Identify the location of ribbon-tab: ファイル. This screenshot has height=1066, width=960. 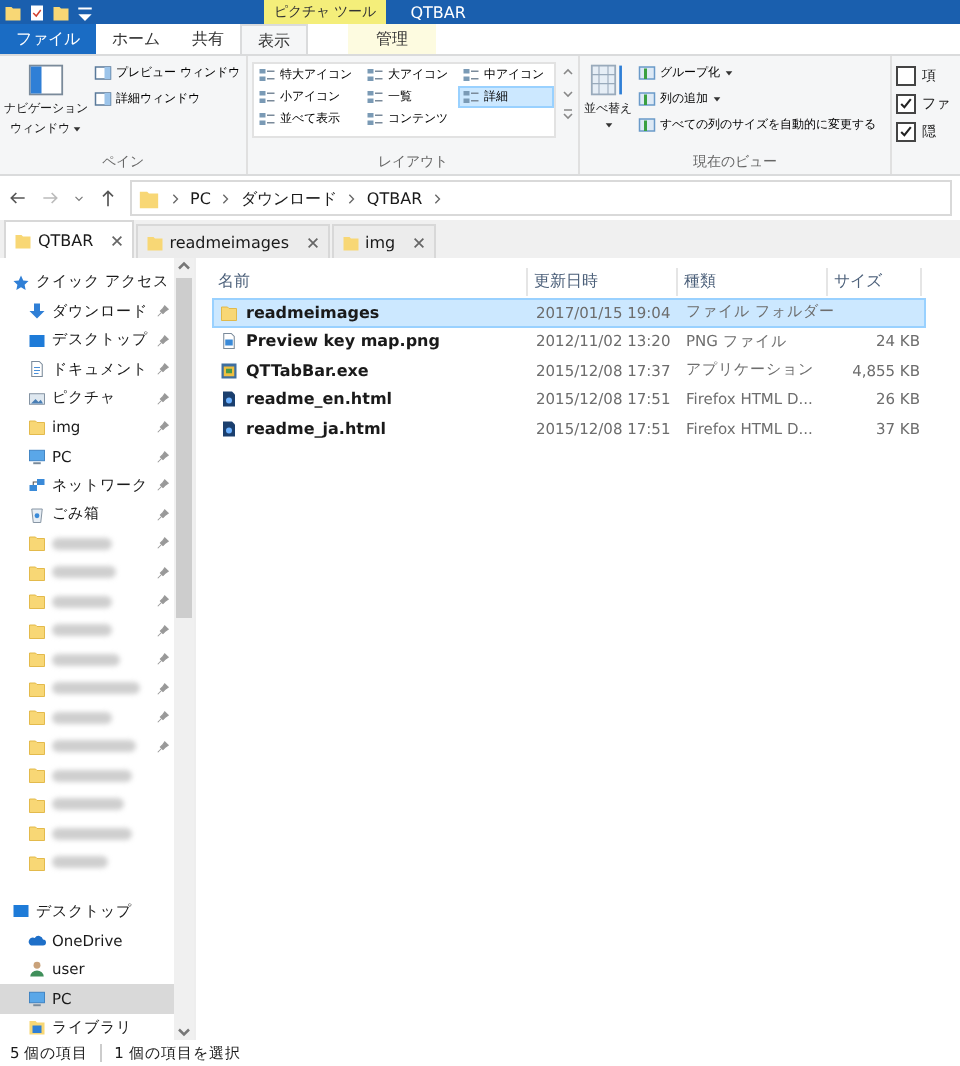
(48, 39).